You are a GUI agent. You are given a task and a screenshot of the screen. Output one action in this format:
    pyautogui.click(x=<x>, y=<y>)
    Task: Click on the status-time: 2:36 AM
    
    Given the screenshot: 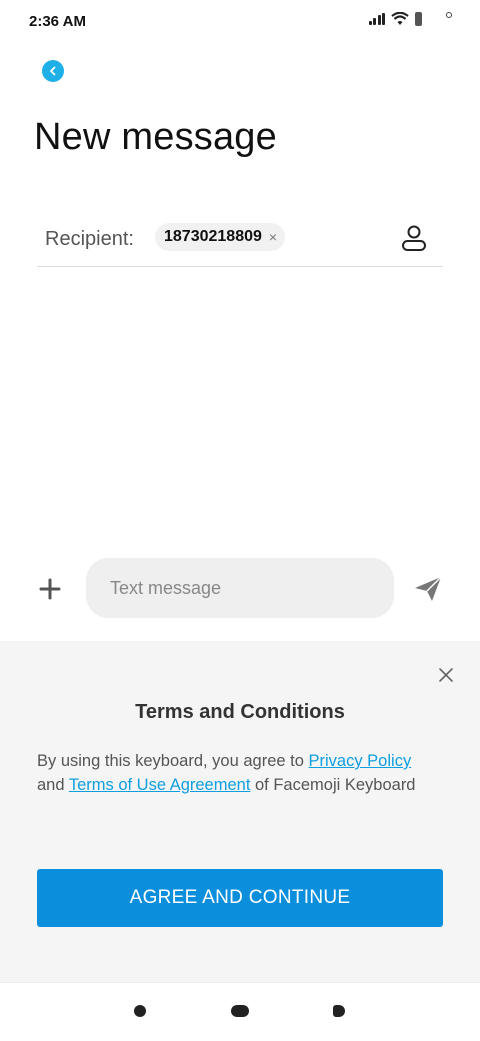 What is the action you would take?
    pyautogui.click(x=57, y=21)
    